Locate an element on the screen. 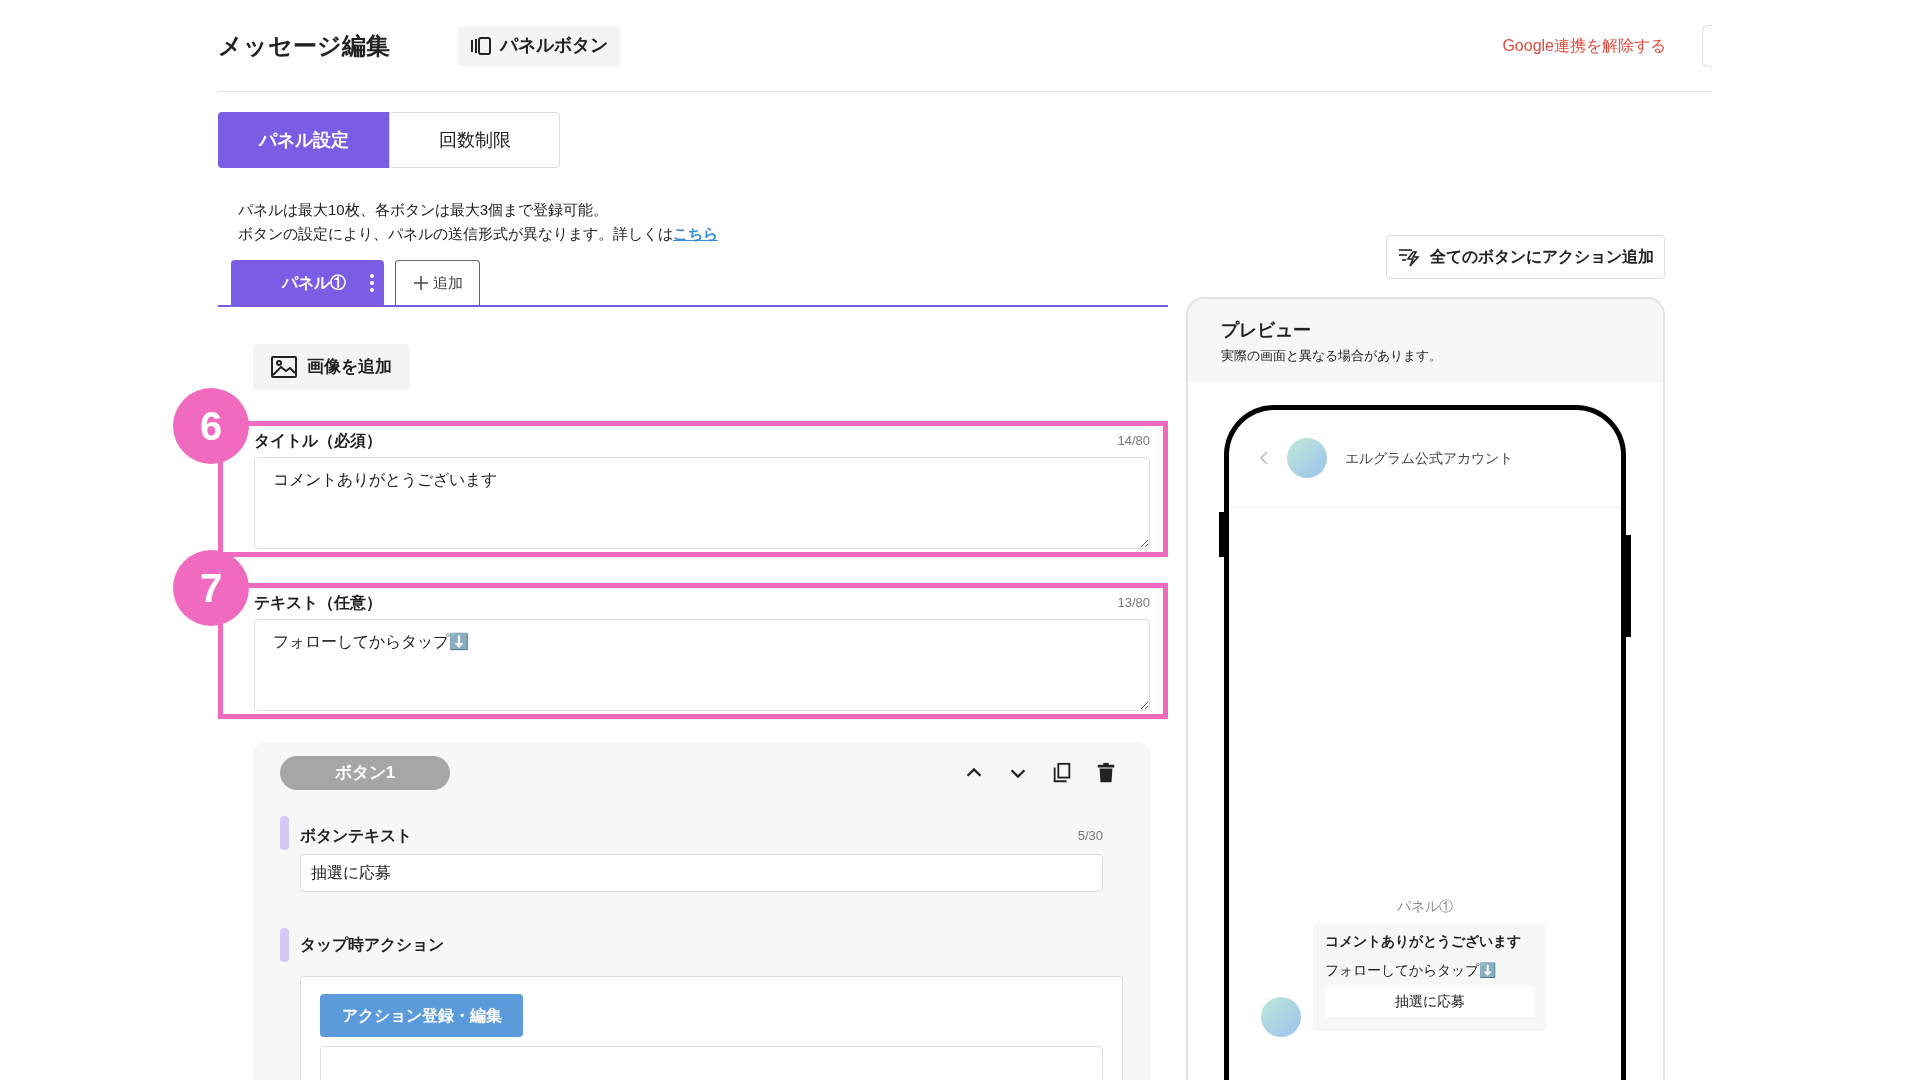 Image resolution: width=1920 pixels, height=1080 pixels. field-label: タイトル（必須） is located at coordinates (318, 441).